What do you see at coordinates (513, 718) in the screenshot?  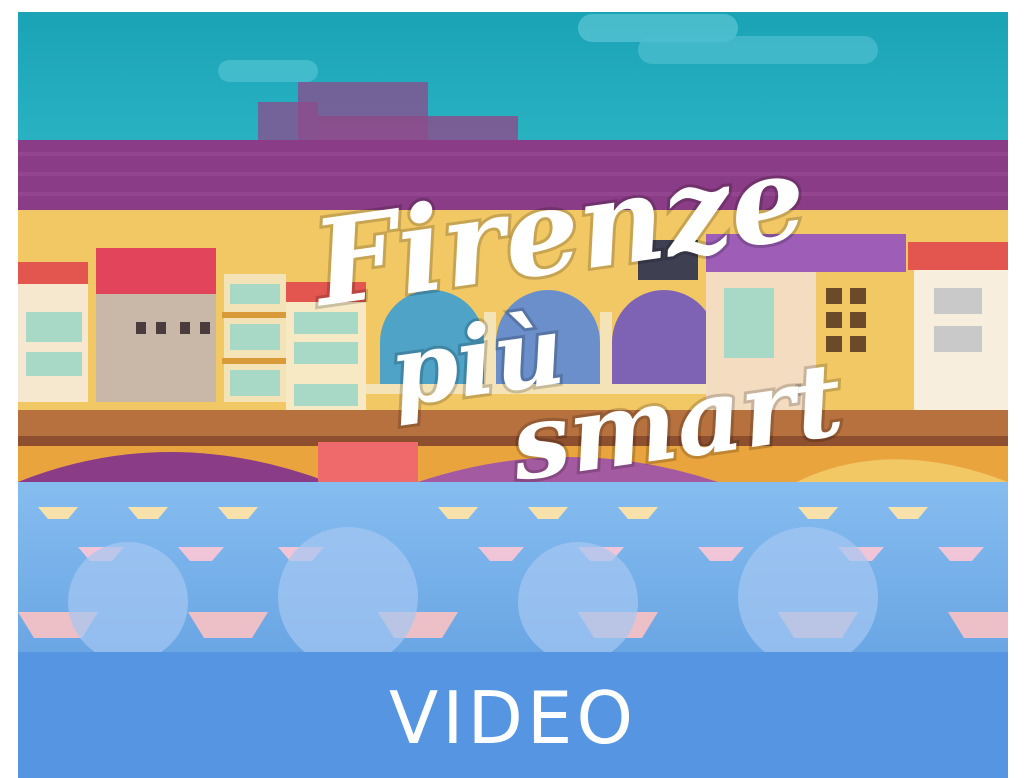 I see `video-button-label: VIDEO` at bounding box center [513, 718].